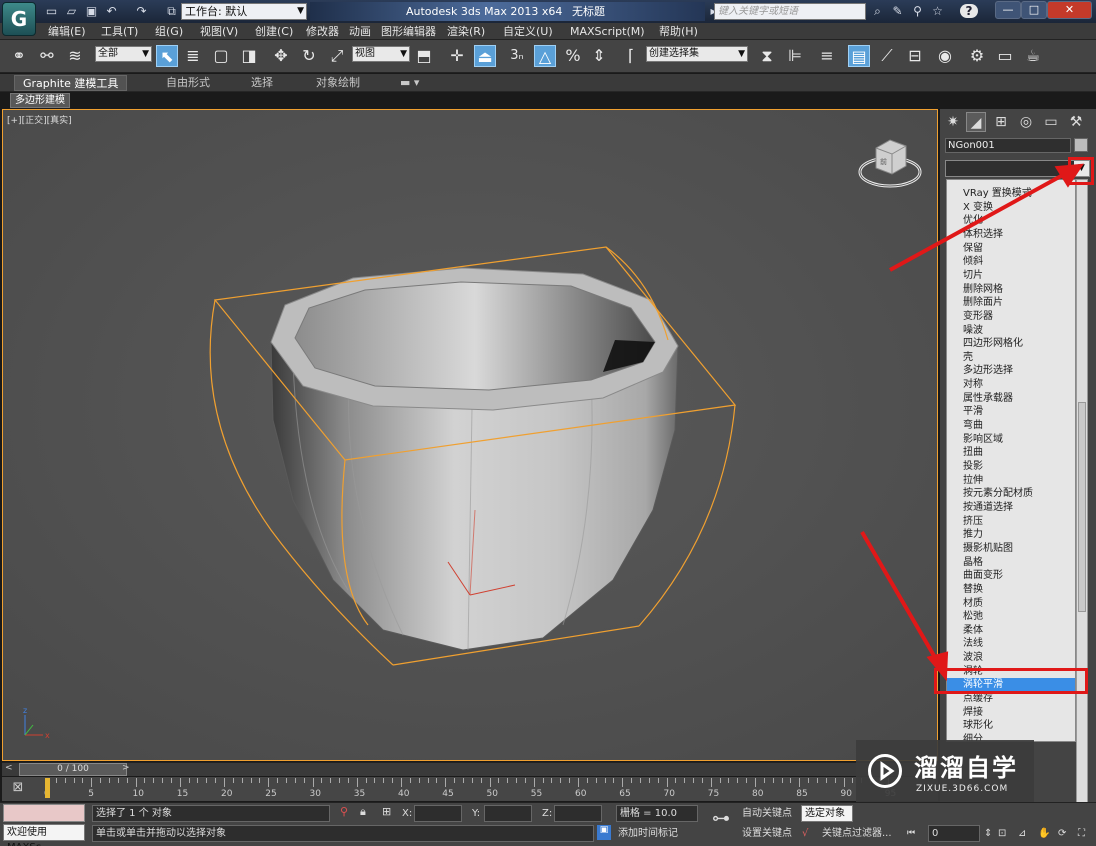 This screenshot has height=846, width=1096. Describe the element at coordinates (988, 833) in the screenshot. I see `frame-spinner-icon: ⇕` at that location.